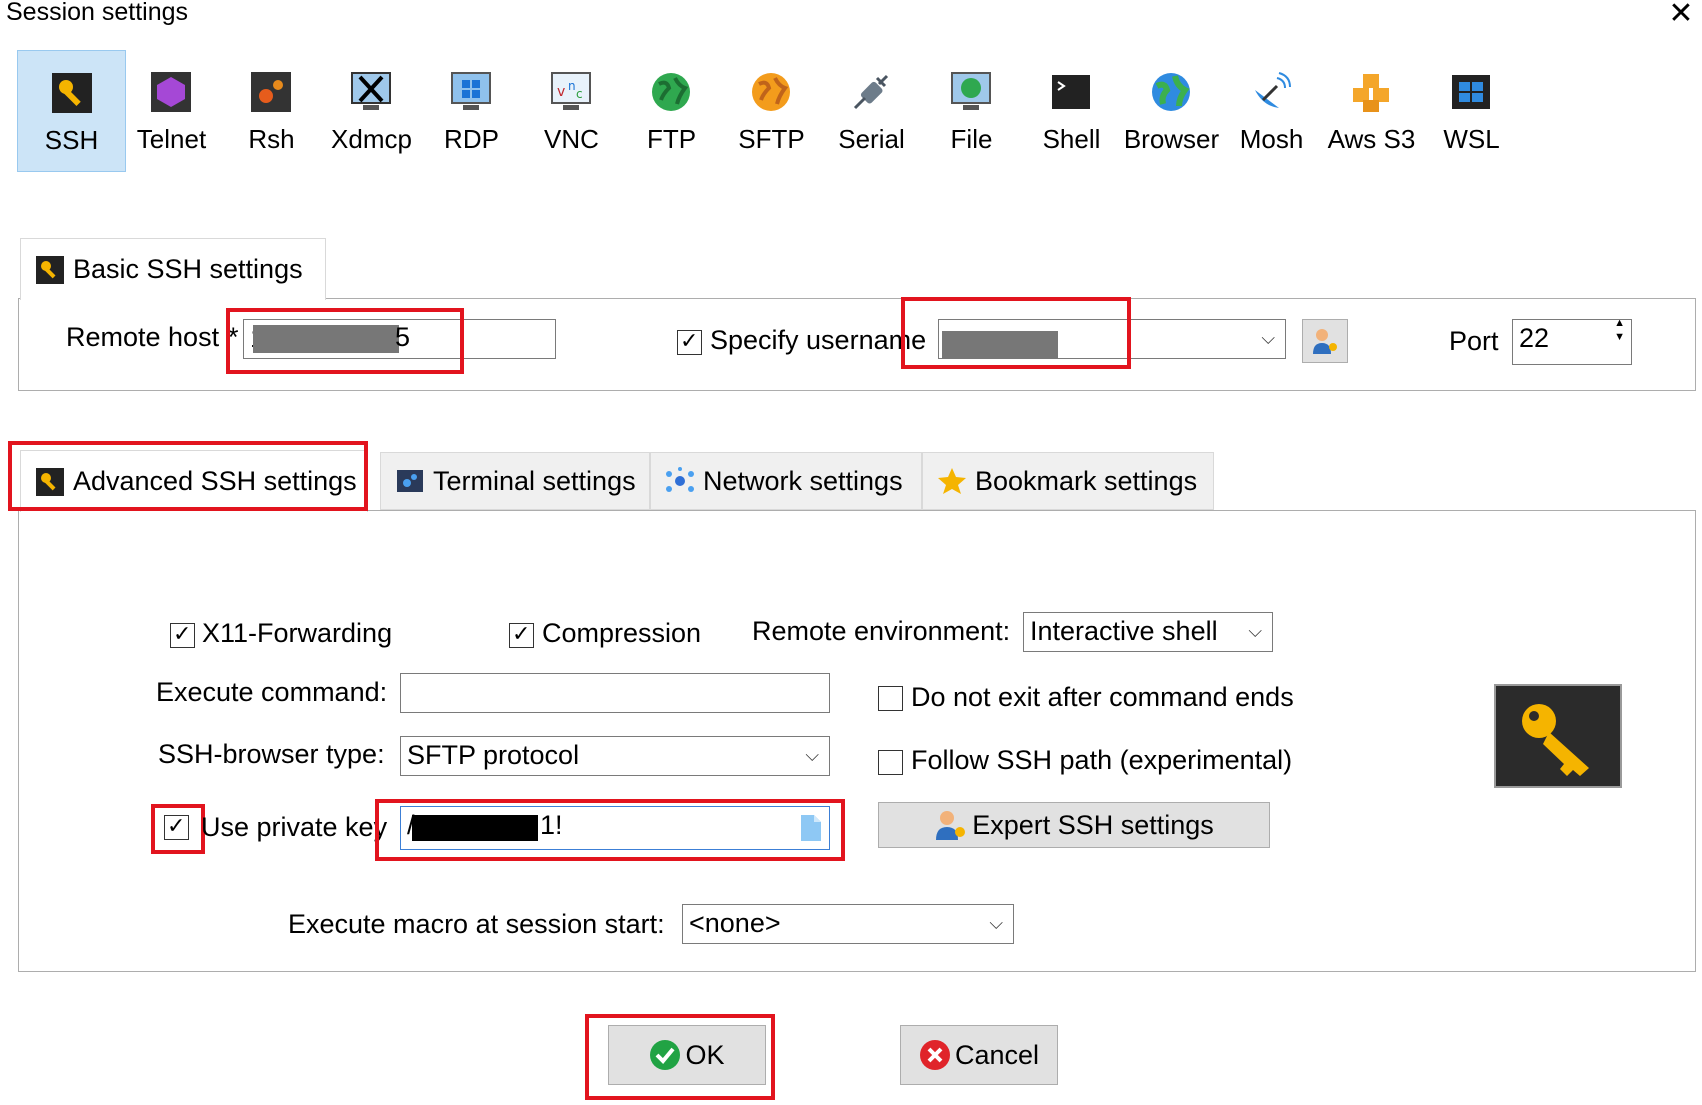 The height and width of the screenshot is (1105, 1702). Describe the element at coordinates (171, 92) in the screenshot. I see `telnet-icon` at that location.